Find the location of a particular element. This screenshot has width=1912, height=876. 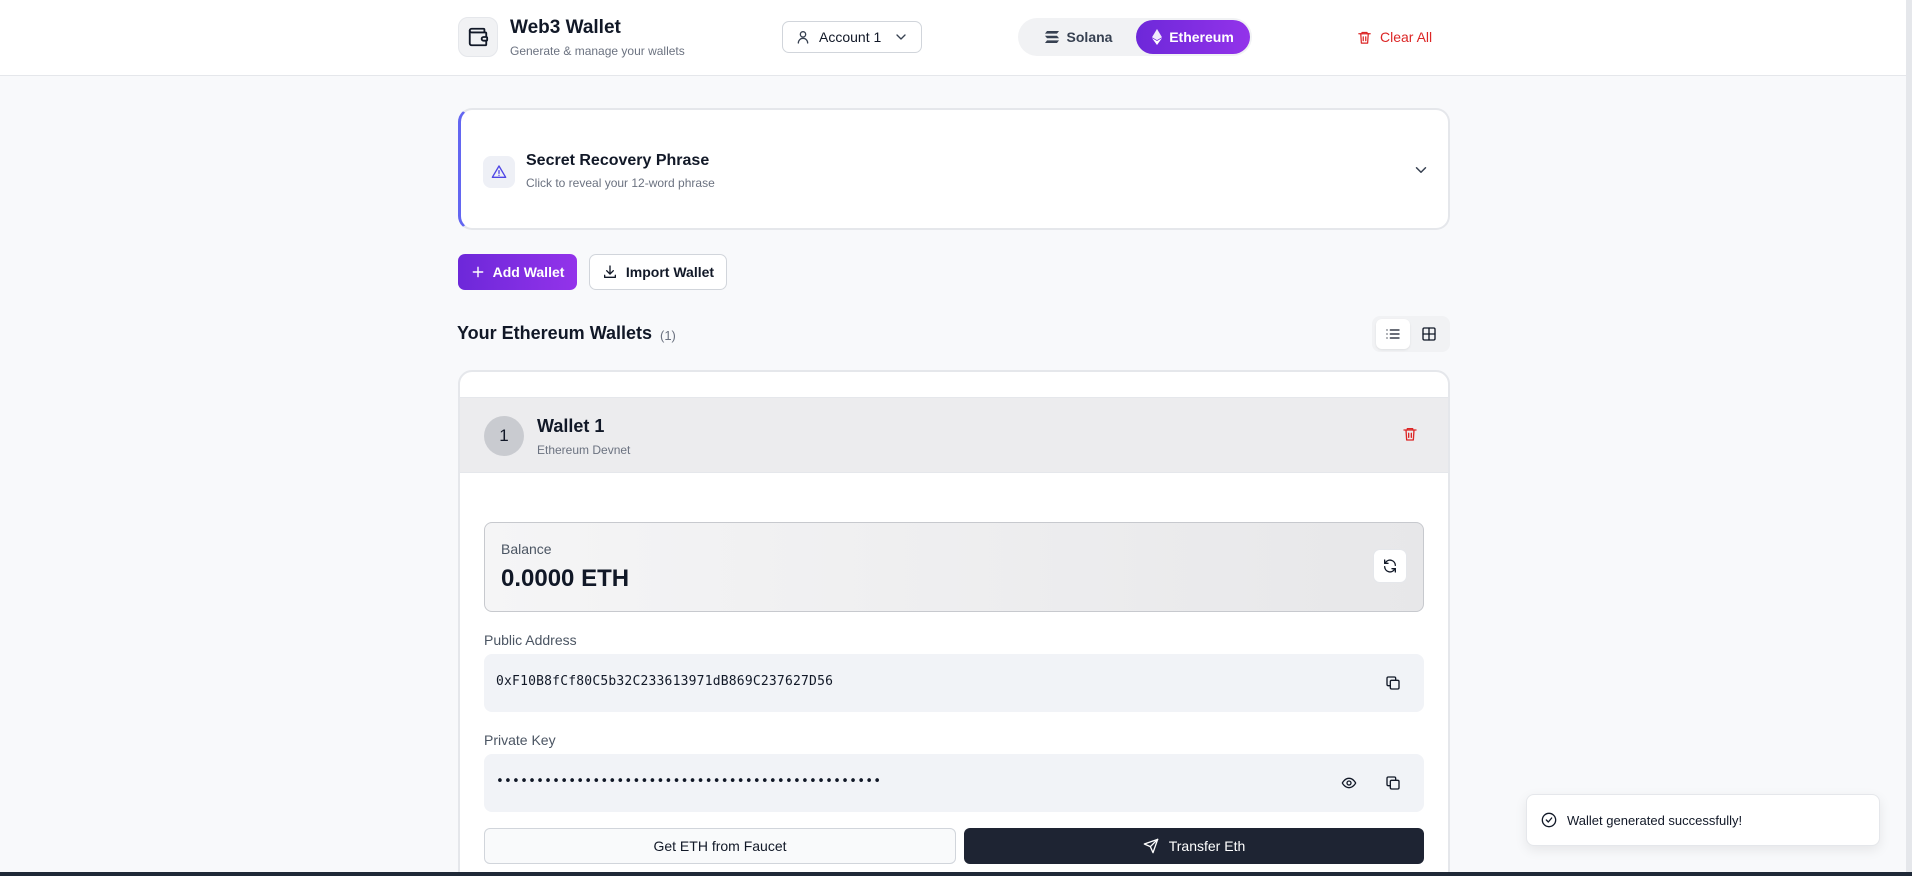

refresh-balance-button is located at coordinates (1390, 566).